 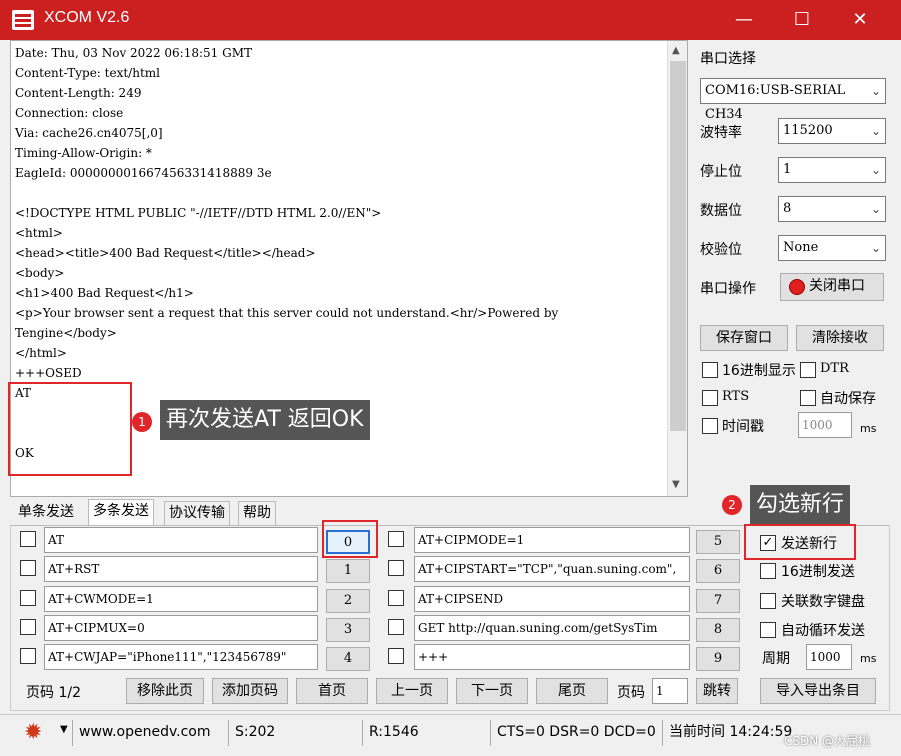 What do you see at coordinates (64, 729) in the screenshot?
I see `gear-dropdown-icon: ▼` at bounding box center [64, 729].